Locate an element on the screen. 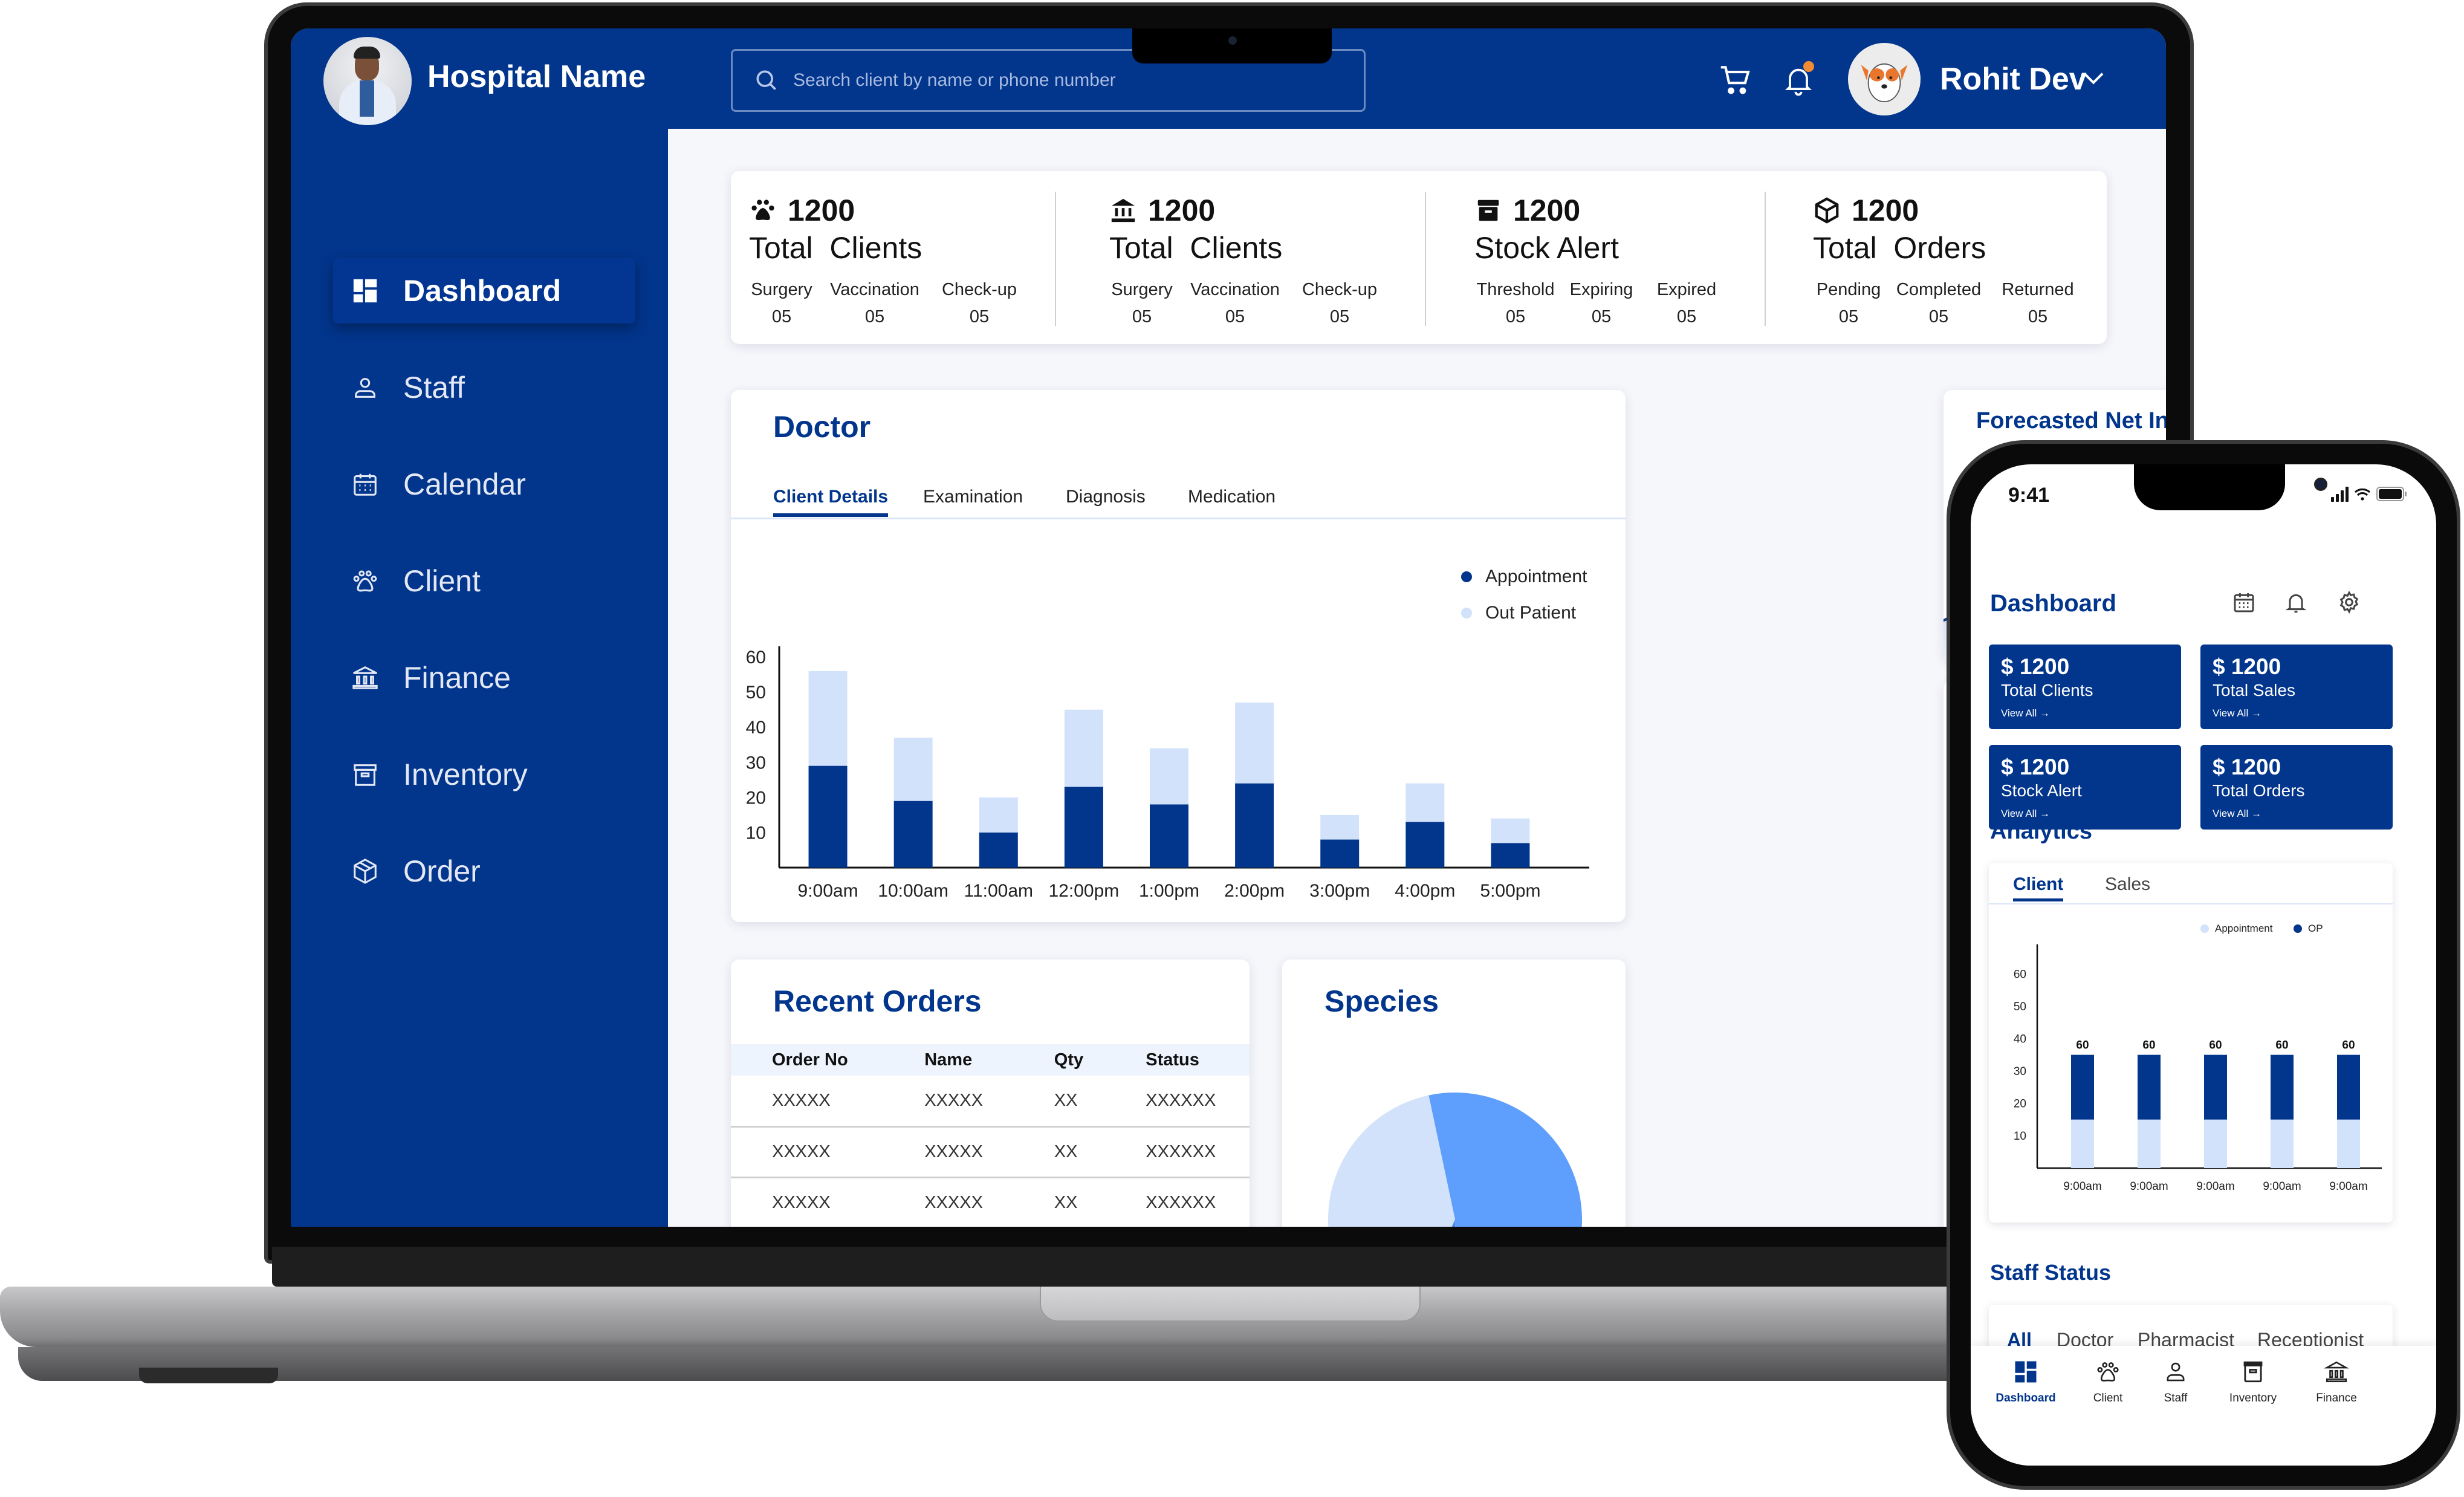 Image resolution: width=2464 pixels, height=1497 pixels. sidebar-item-order: Order is located at coordinates (484, 871).